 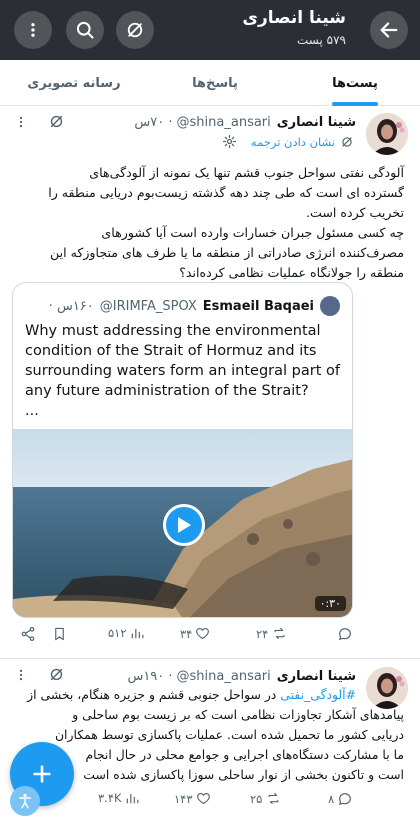 I want to click on post-count: ۵۷۹ پست, so click(x=321, y=40).